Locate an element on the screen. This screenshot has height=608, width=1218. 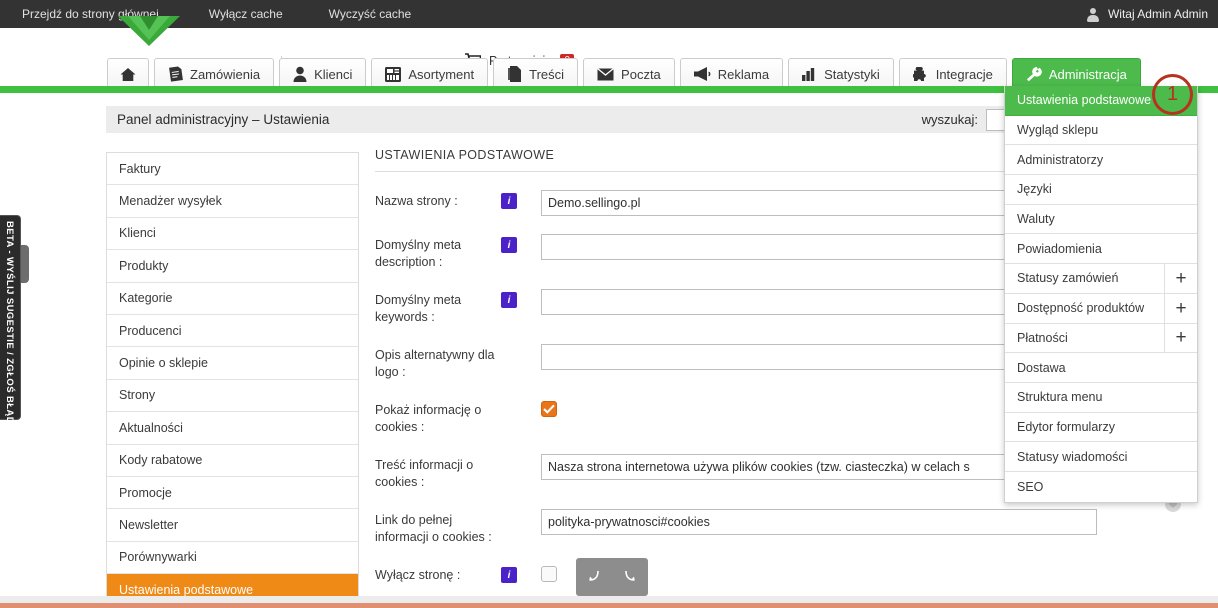
menu-item-administratorzy: Administratorzy is located at coordinates (1101, 160).